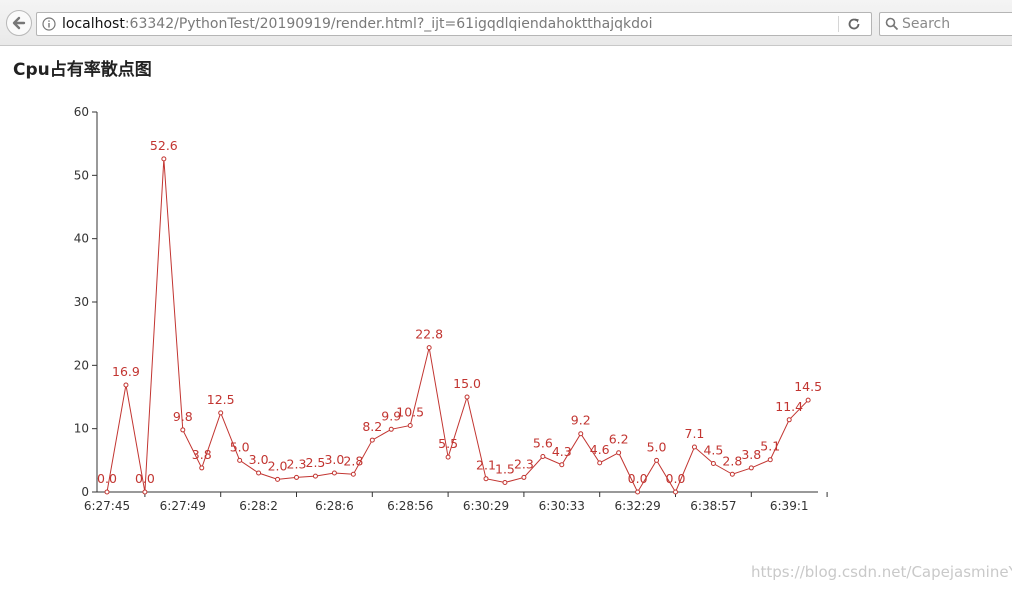  What do you see at coordinates (81, 302) in the screenshot?
I see `y-tick-label: 30` at bounding box center [81, 302].